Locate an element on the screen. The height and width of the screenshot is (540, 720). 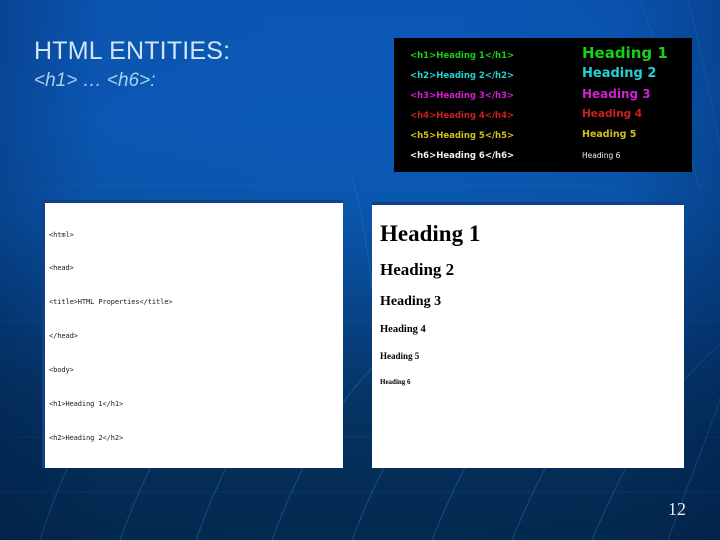
code-line: <head> is located at coordinates (61, 268).